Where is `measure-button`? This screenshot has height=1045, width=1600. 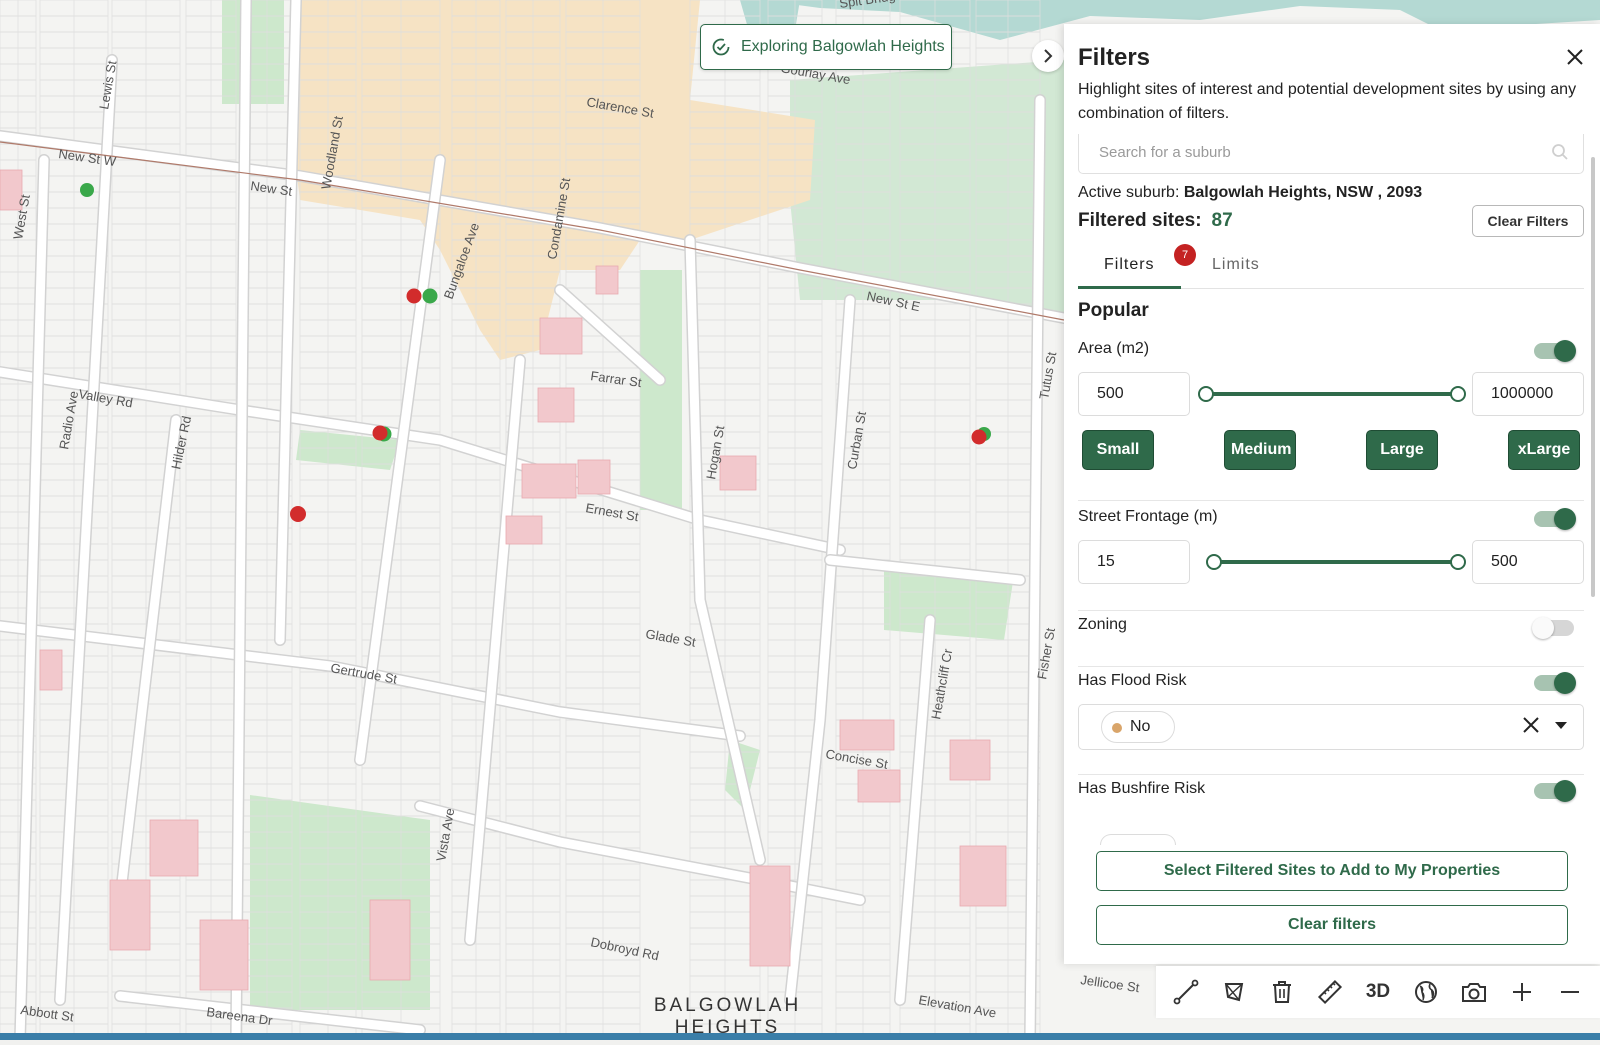
measure-button is located at coordinates (1330, 992).